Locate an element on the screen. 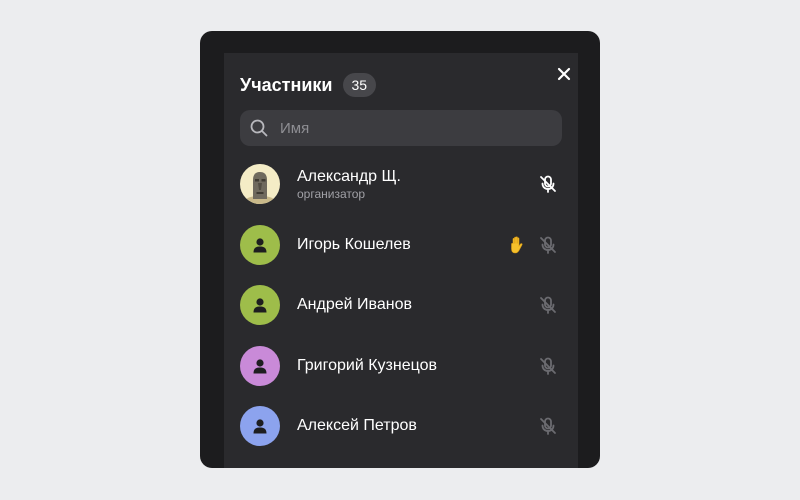 This screenshot has width=800, height=500. participant-info: Алексей Петров is located at coordinates (357, 426).